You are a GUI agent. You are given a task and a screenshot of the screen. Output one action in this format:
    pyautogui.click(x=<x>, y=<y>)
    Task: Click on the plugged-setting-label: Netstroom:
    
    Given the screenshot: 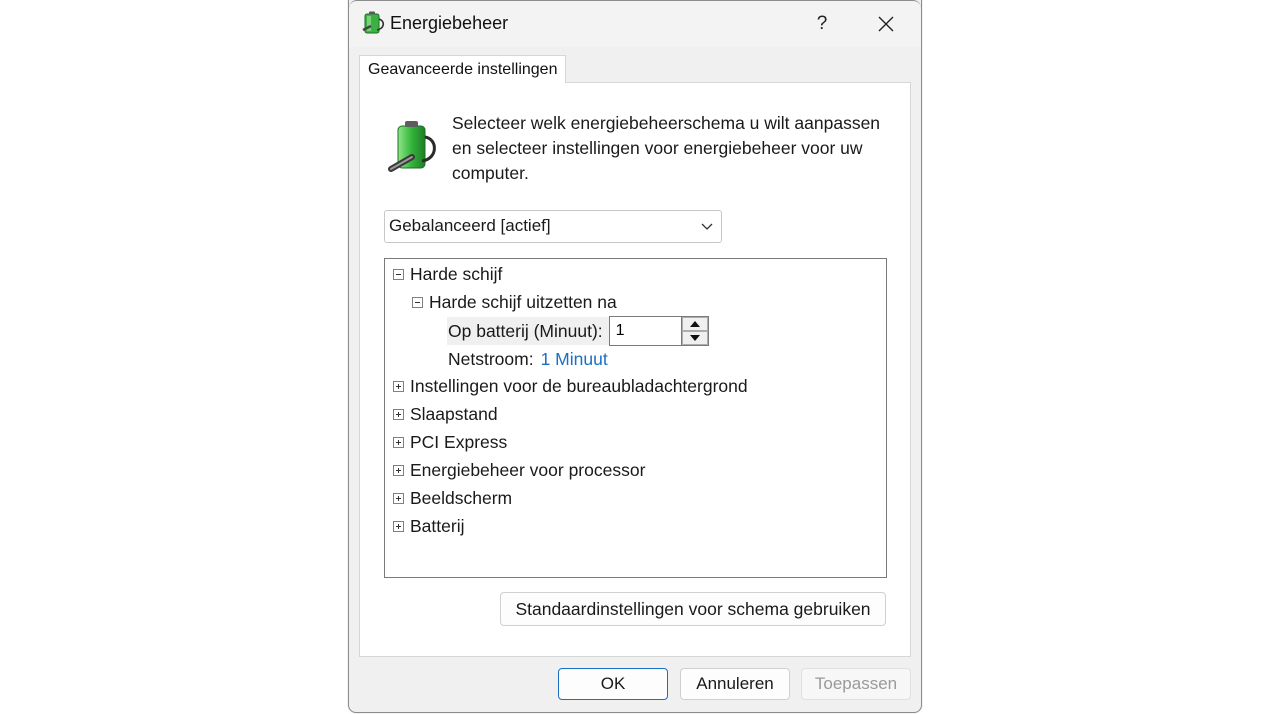 What is the action you would take?
    pyautogui.click(x=491, y=358)
    